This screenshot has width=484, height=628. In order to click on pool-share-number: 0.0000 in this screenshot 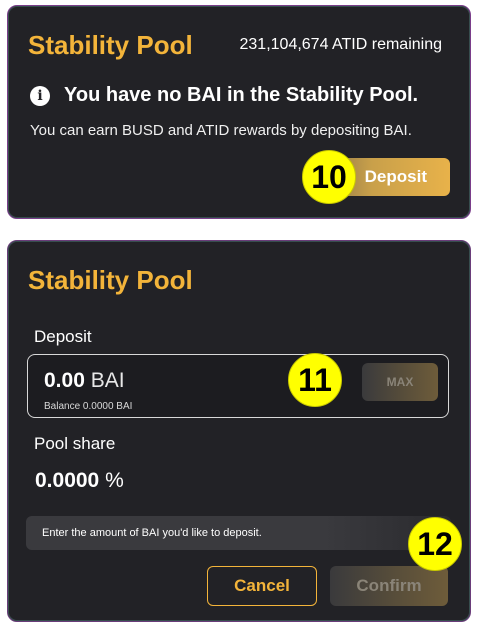, I will do `click(67, 480)`.